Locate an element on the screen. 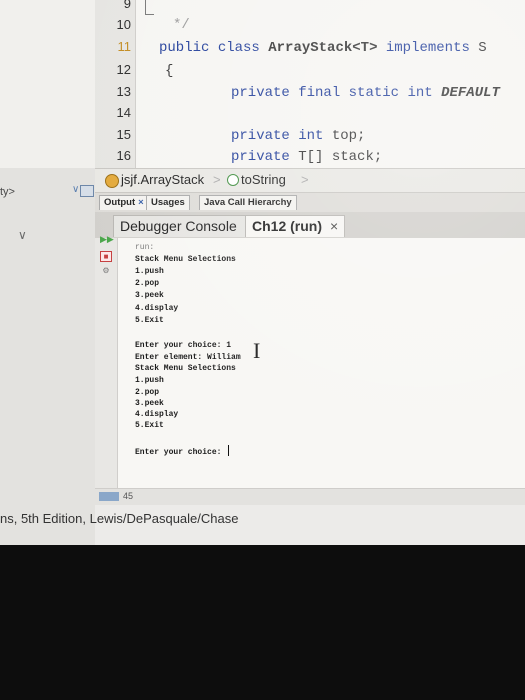  fold-marker-icon is located at coordinates (149, 7).